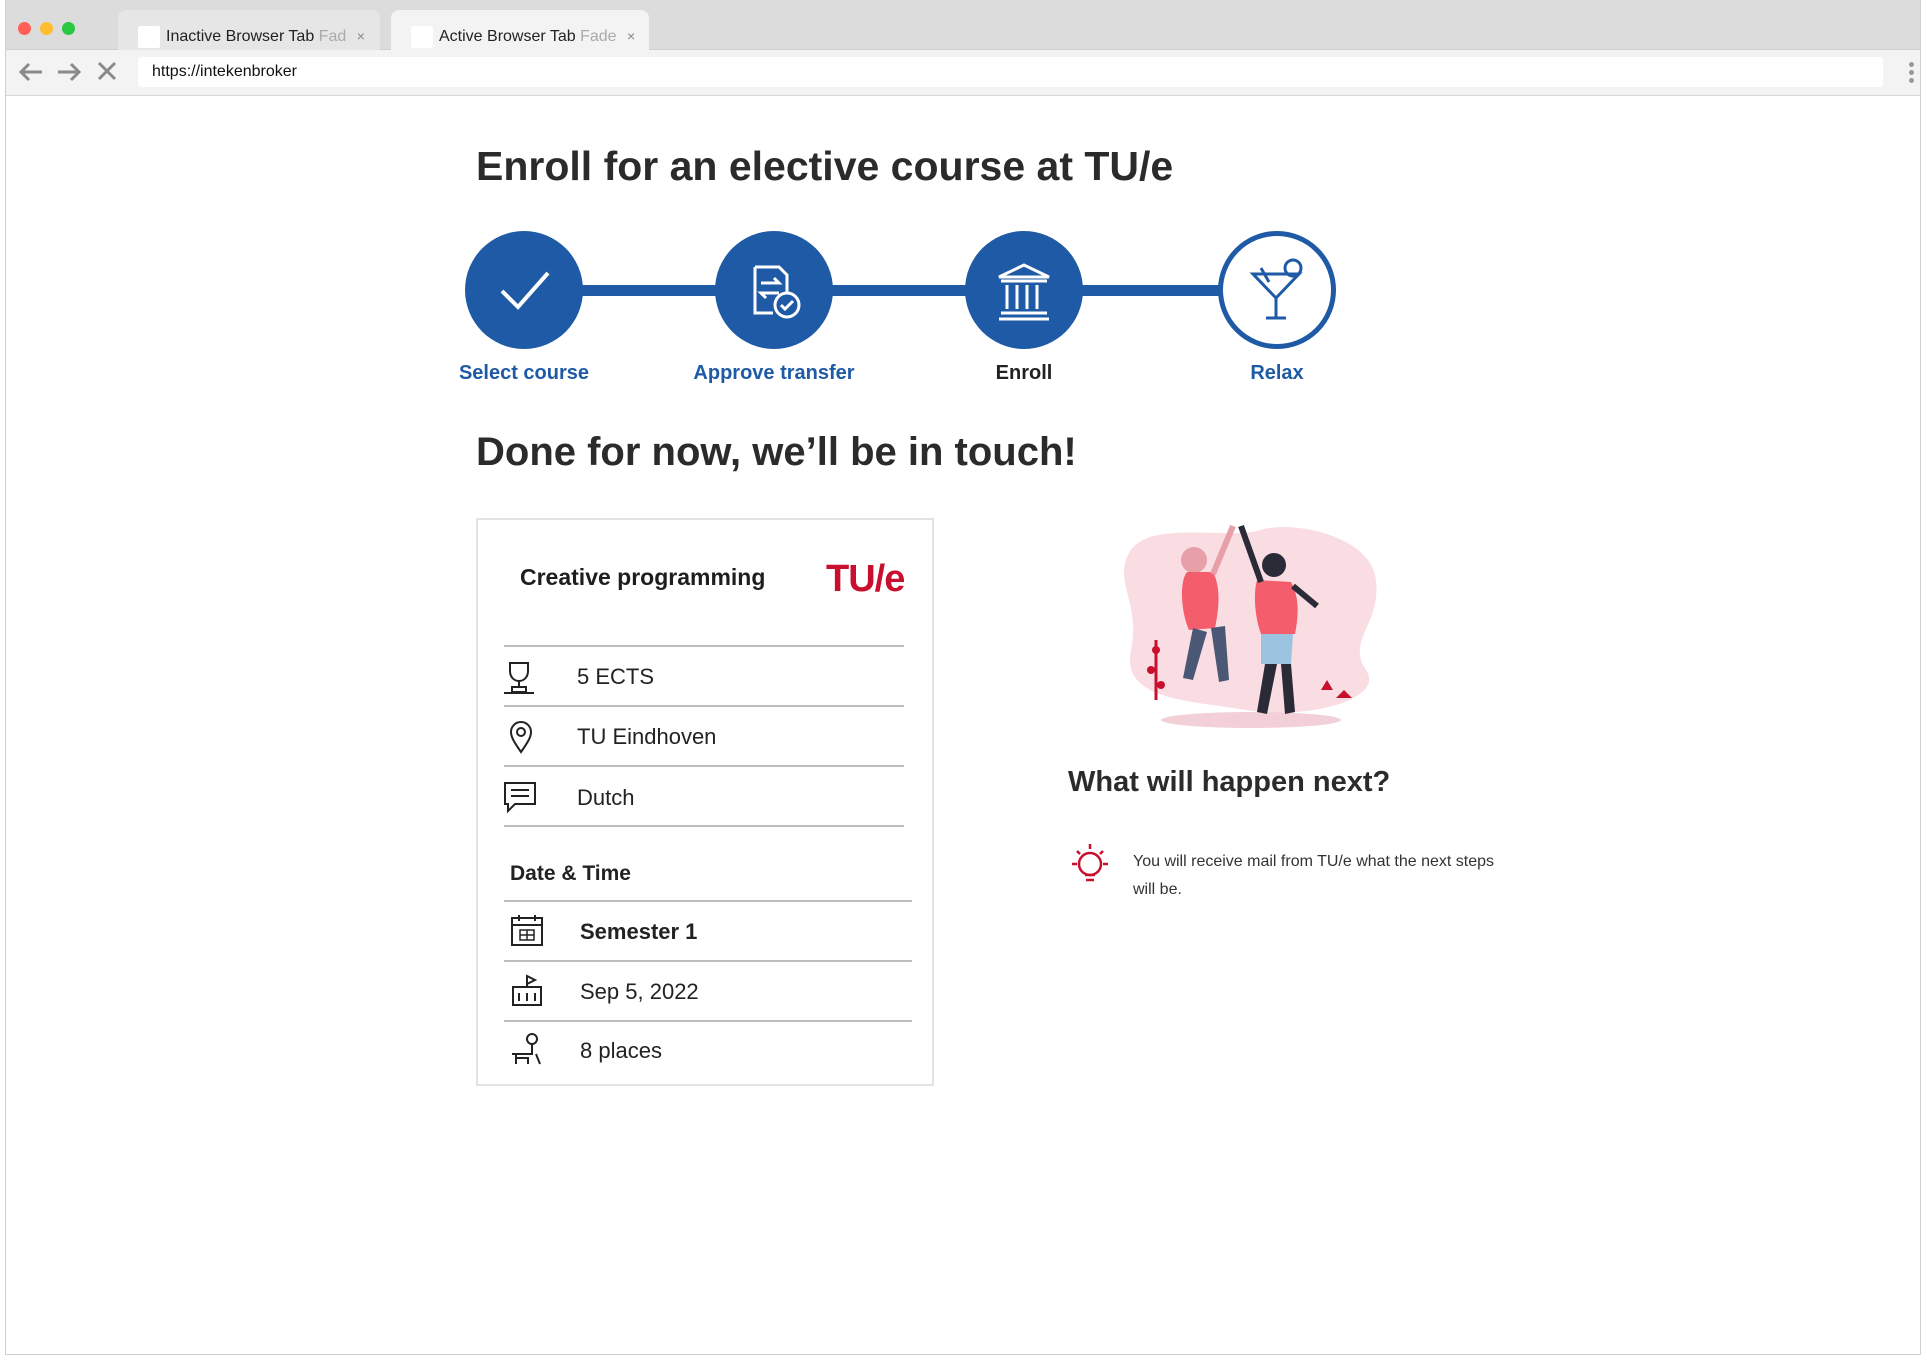 This screenshot has width=1927, height=1360. What do you see at coordinates (107, 73) in the screenshot?
I see `stop-icon` at bounding box center [107, 73].